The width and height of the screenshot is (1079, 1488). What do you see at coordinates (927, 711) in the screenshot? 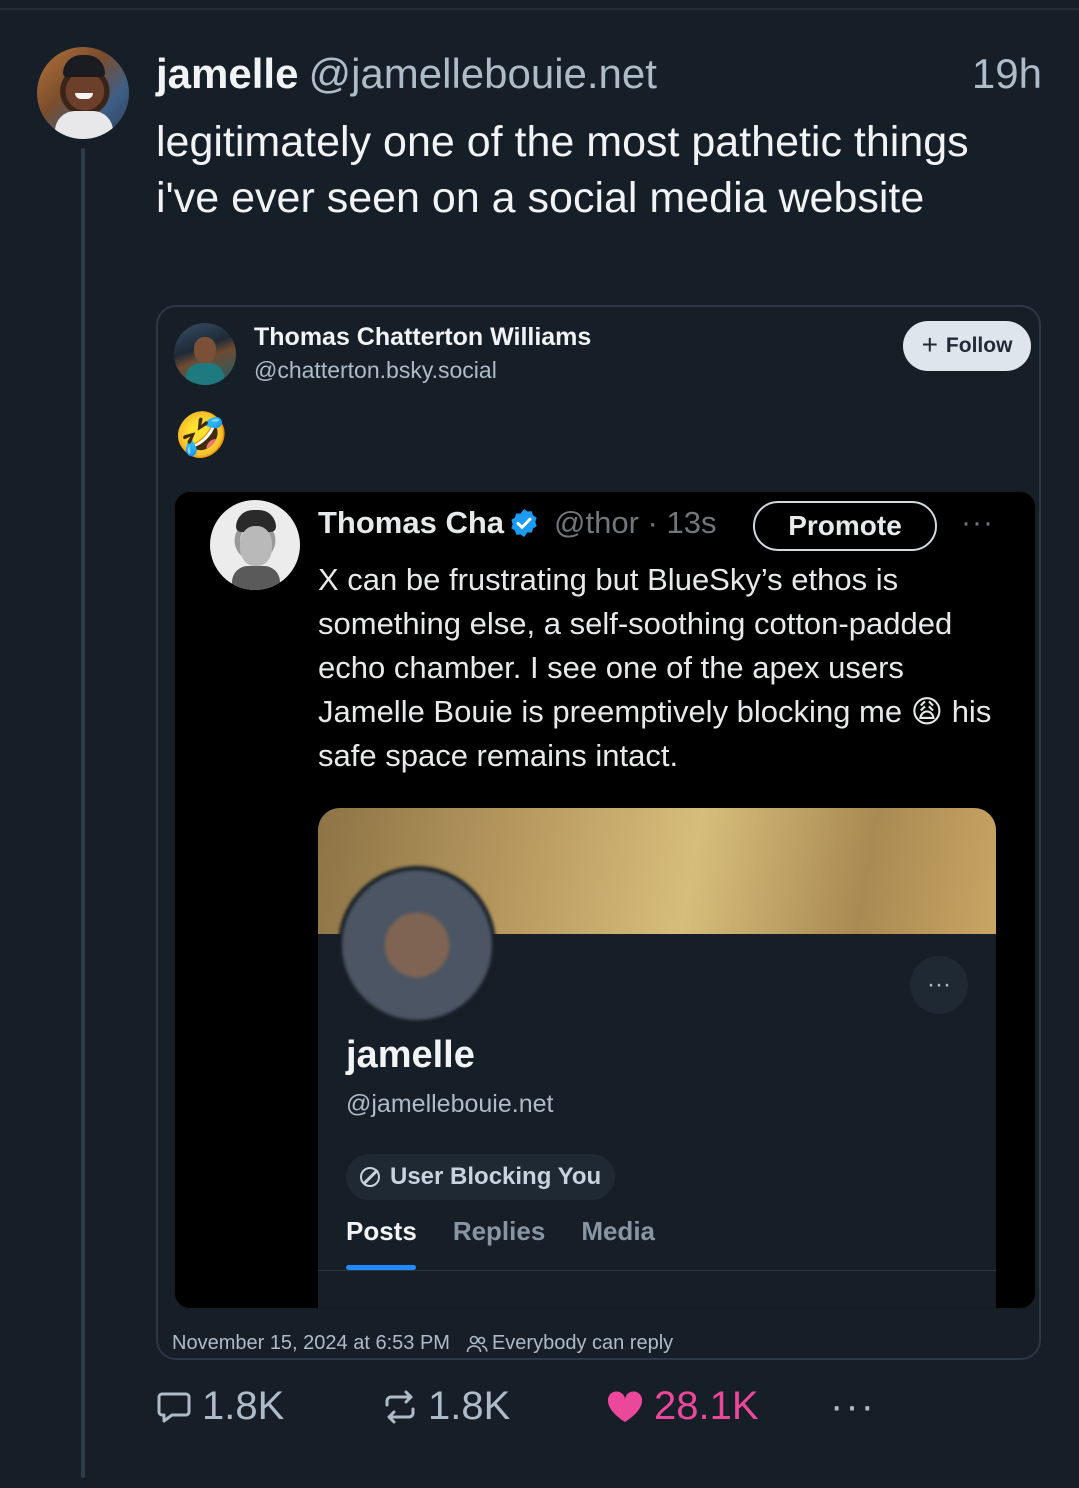
I see `weary-face-emoji: 😩` at bounding box center [927, 711].